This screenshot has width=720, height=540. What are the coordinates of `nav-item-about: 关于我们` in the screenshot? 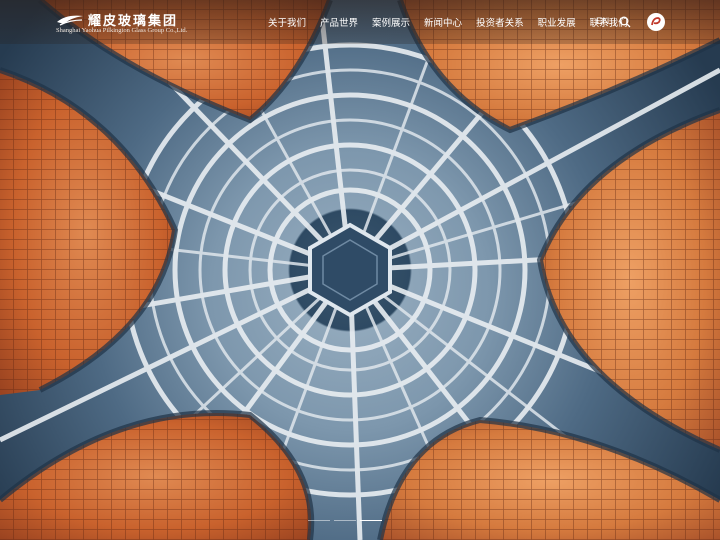 It's located at (287, 22).